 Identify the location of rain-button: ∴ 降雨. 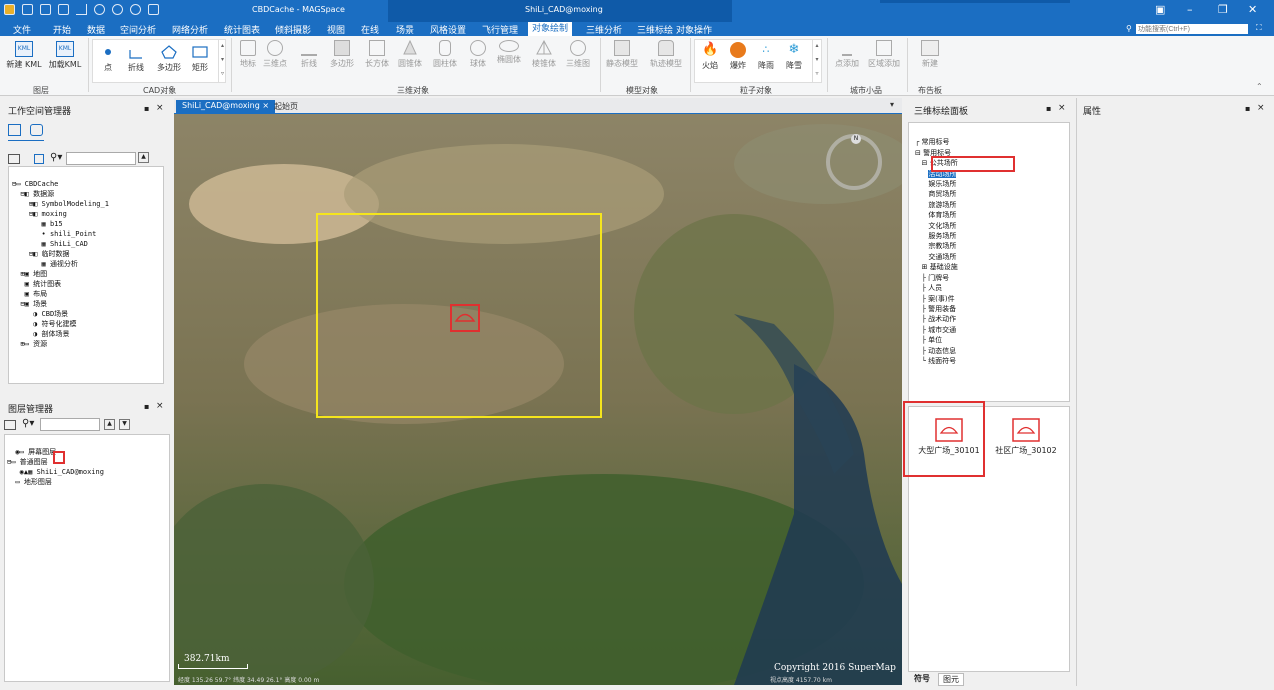
(766, 56).